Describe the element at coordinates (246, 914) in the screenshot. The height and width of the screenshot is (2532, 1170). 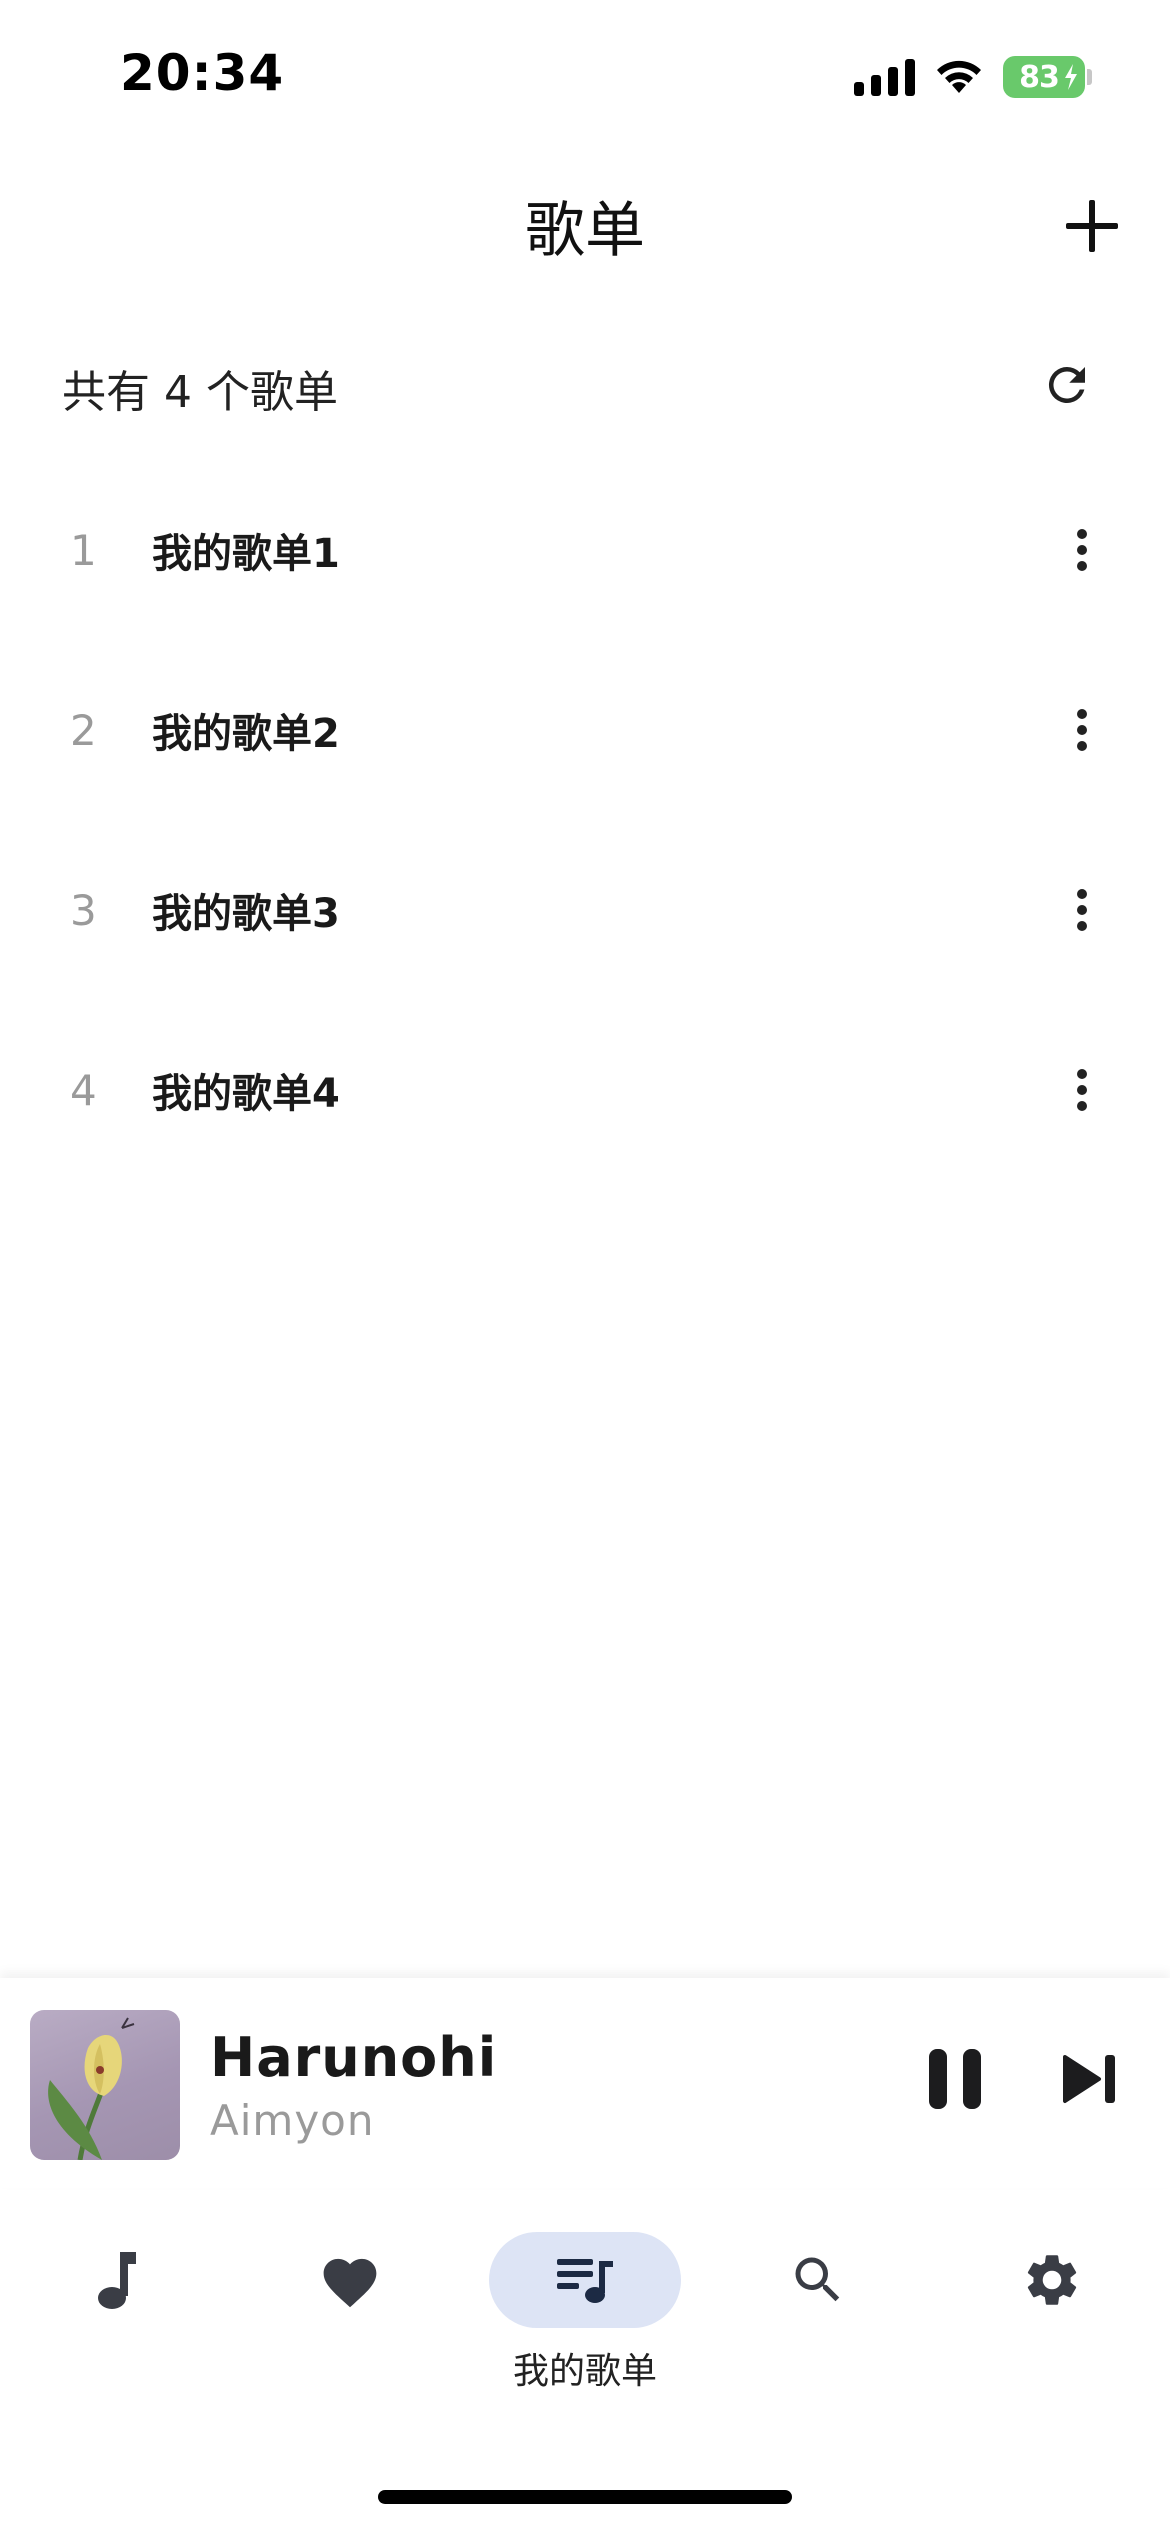
I see `playlist-name: 我的歌单3` at that location.